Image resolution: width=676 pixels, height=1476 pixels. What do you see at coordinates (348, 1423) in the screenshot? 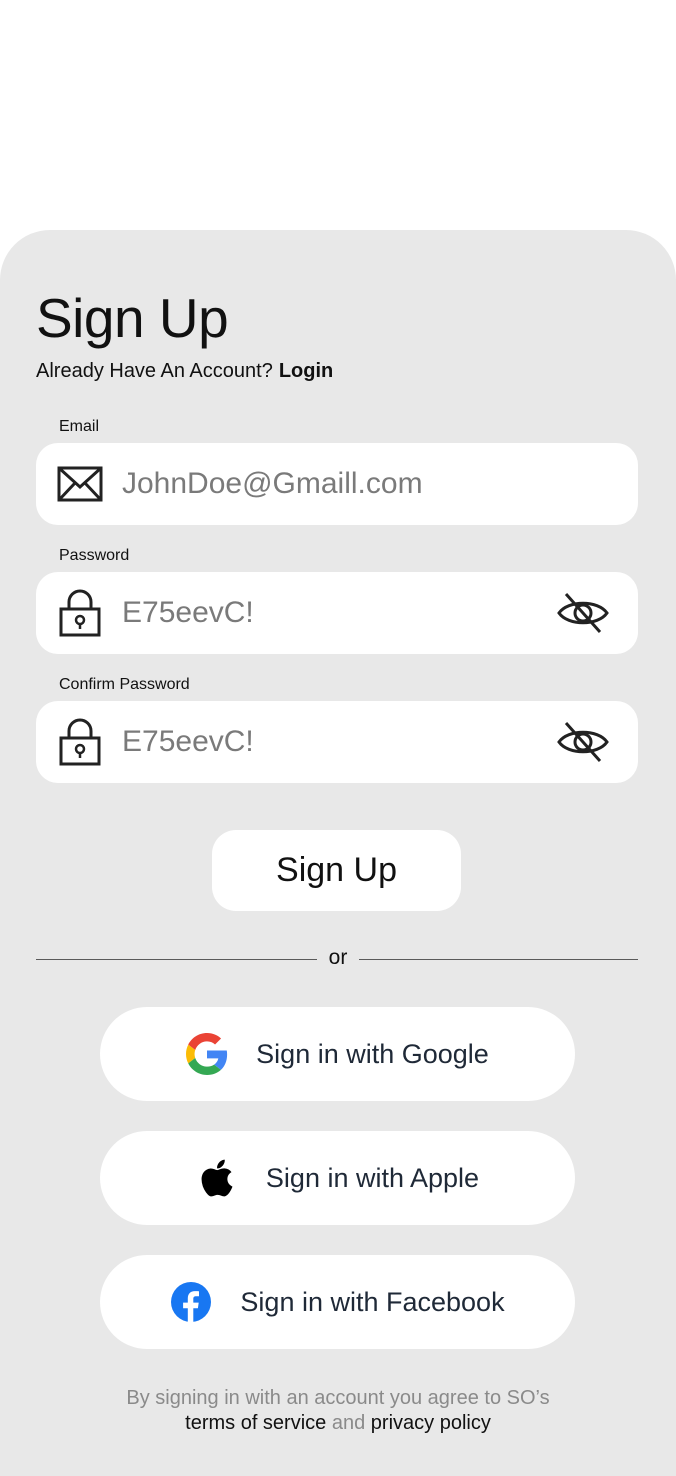
I see `legal-and-text: and` at bounding box center [348, 1423].